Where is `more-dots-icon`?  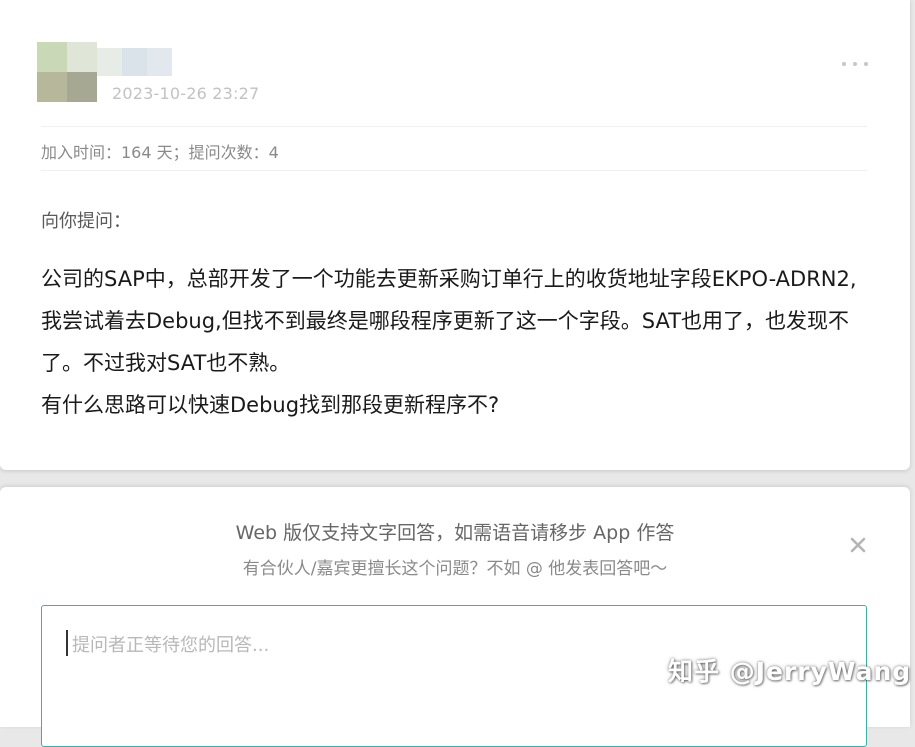
more-dots-icon is located at coordinates (855, 64).